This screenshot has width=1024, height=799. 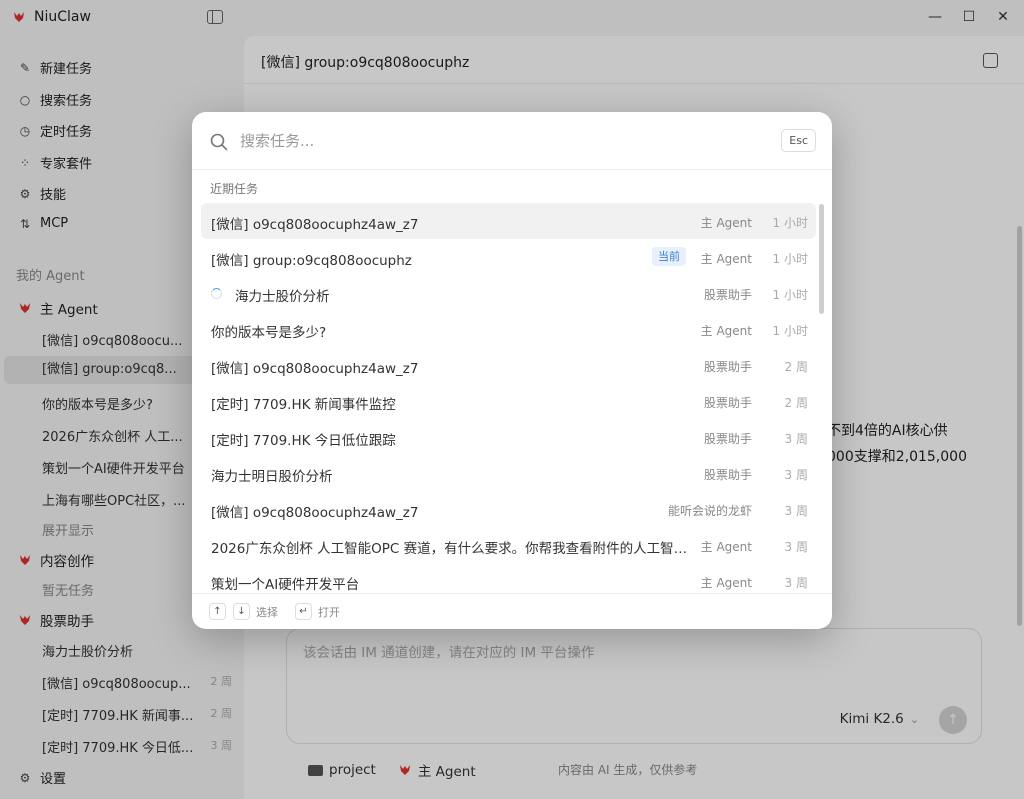 What do you see at coordinates (508, 221) in the screenshot?
I see `task-row: [微信] o9cq808oocuphz4aw_z7 主 Agent 1 小时` at bounding box center [508, 221].